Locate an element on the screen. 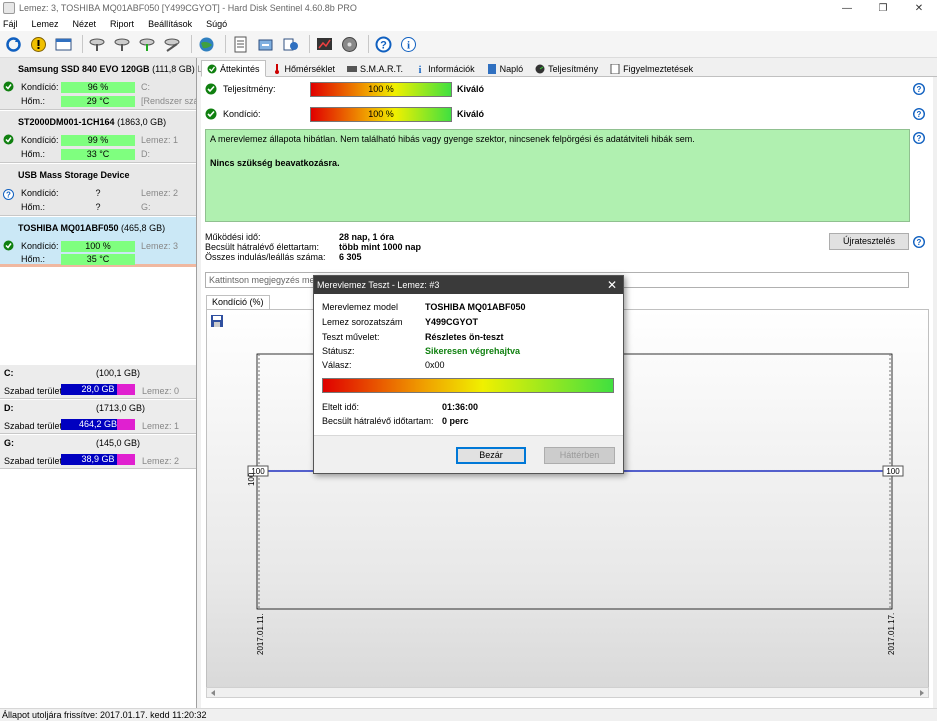 The height and width of the screenshot is (721, 937). window-icon is located at coordinates (63, 44).